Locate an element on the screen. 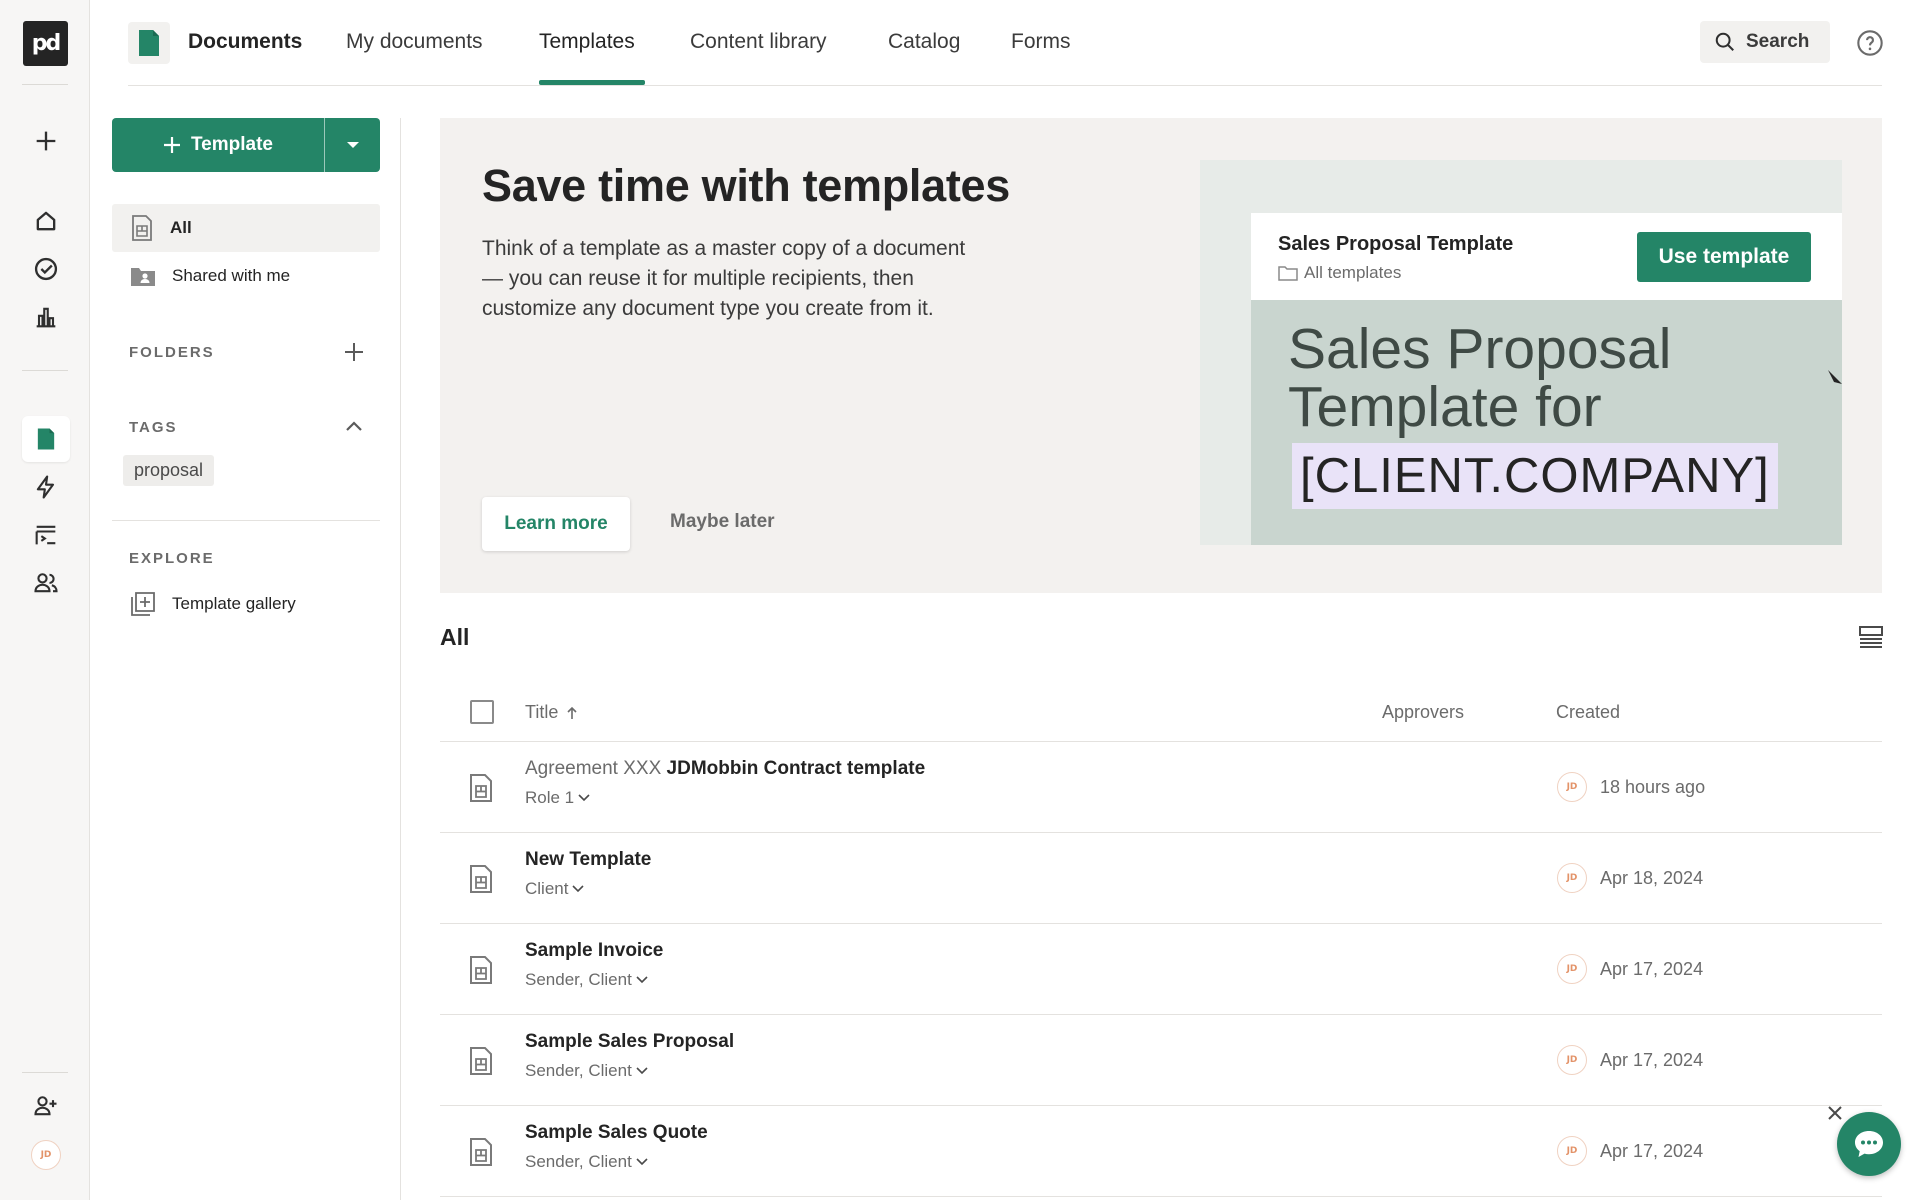 This screenshot has width=1920, height=1200. user-avatar: JD is located at coordinates (46, 1155).